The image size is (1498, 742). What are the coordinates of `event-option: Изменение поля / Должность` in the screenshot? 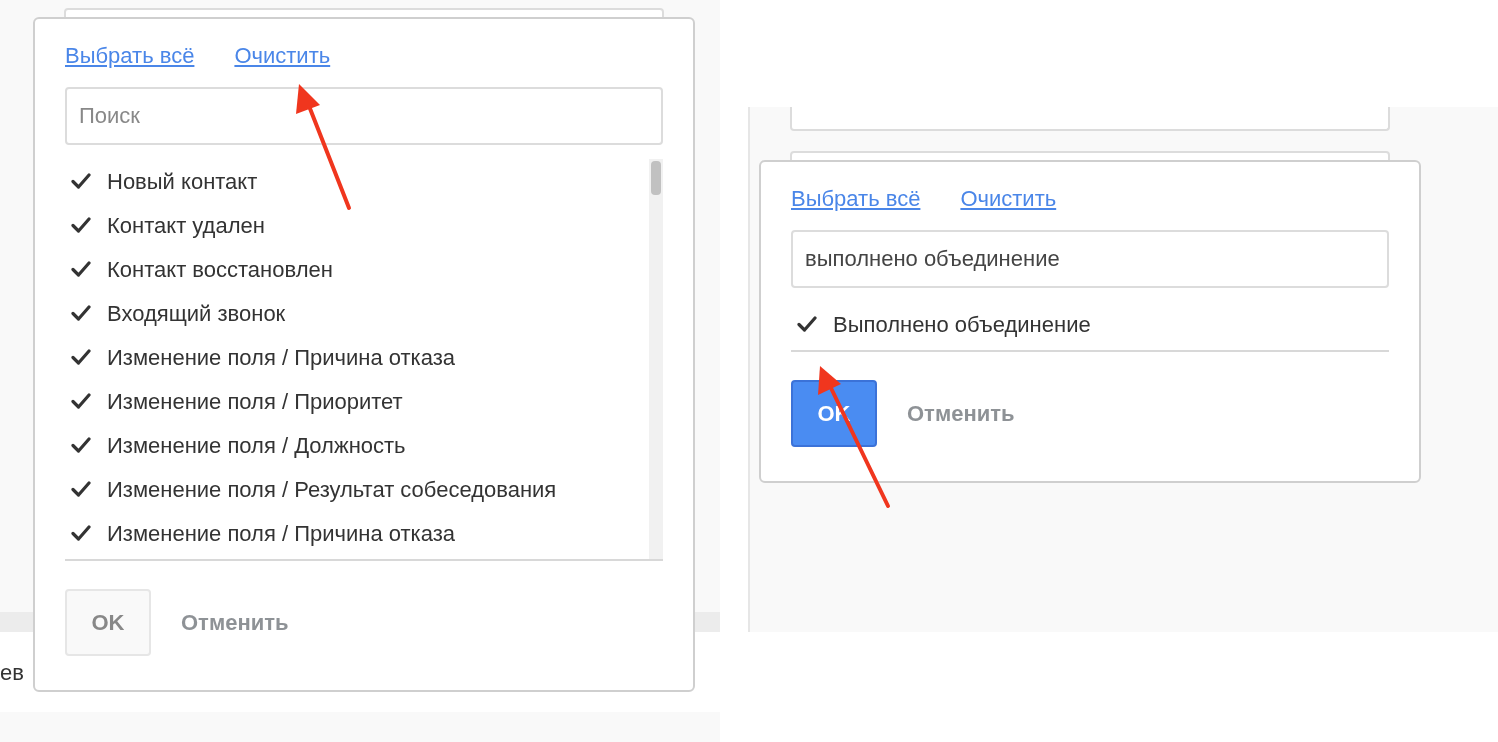 It's located at (357, 445).